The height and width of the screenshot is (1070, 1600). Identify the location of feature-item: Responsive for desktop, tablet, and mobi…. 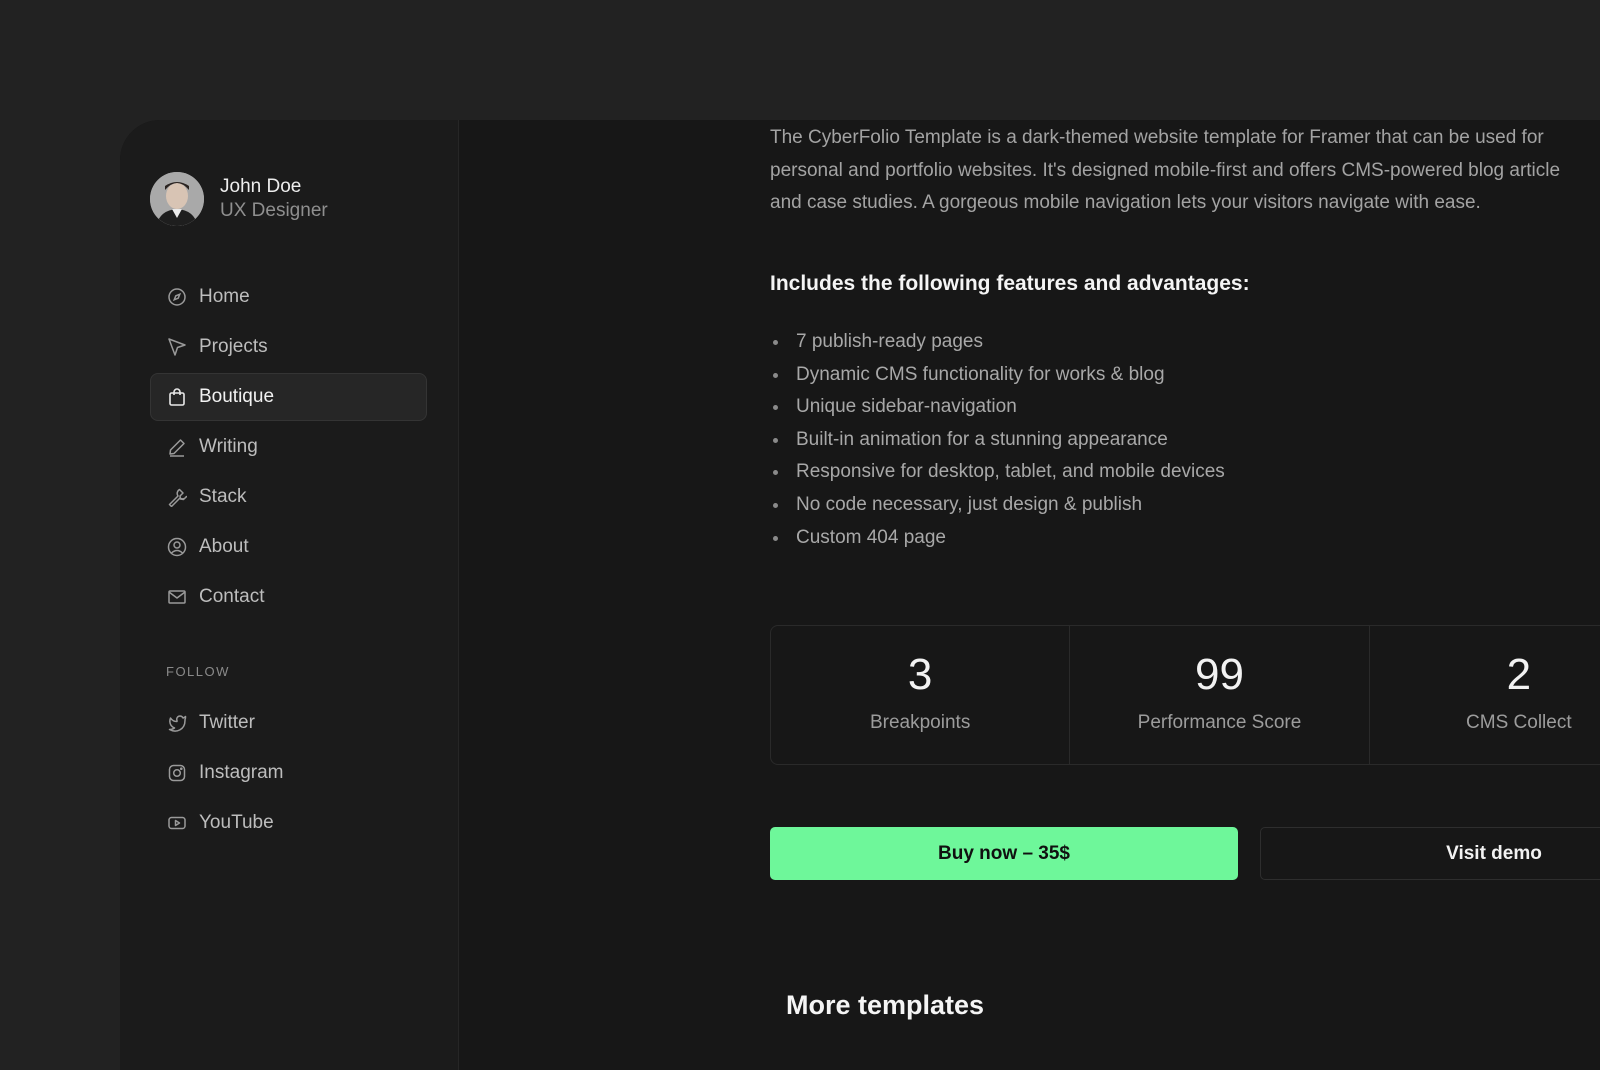
(997, 472).